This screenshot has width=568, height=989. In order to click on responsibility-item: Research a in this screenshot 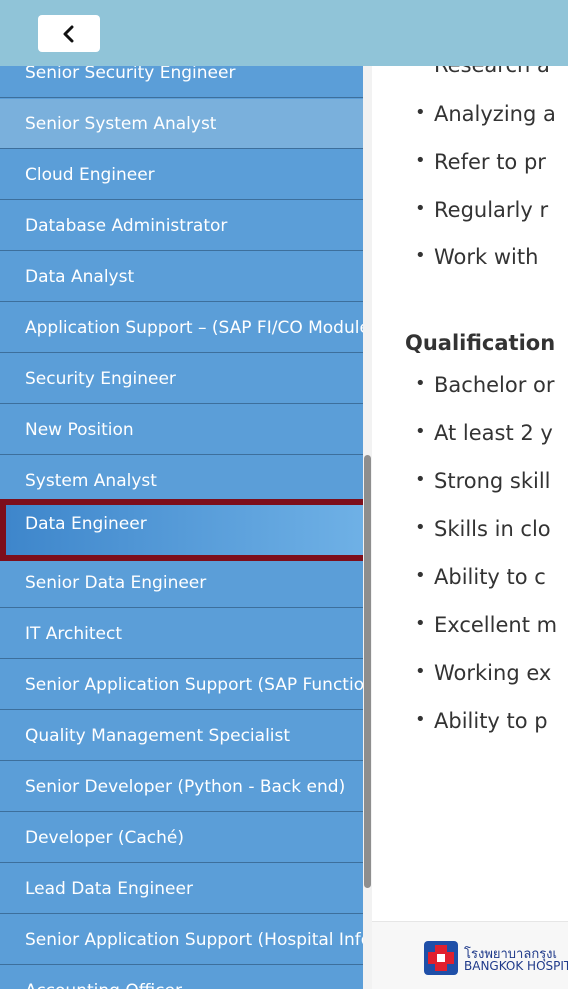, I will do `click(482, 71)`.